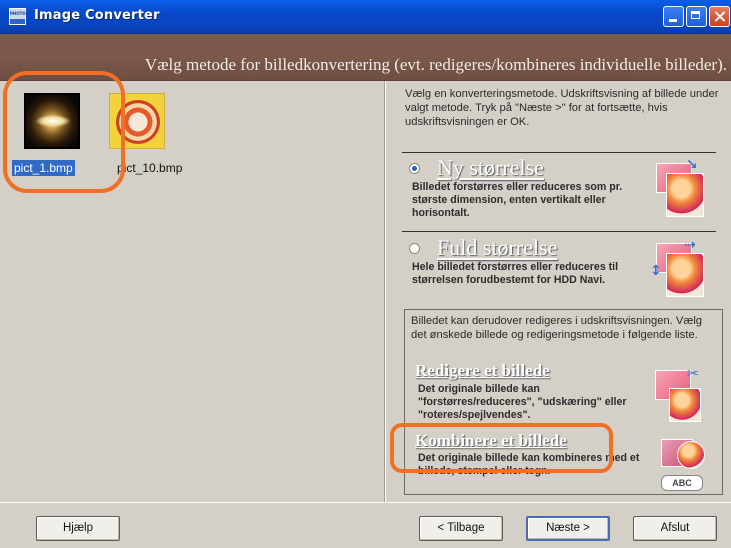 This screenshot has height=548, width=731. I want to click on thumbnail-label-pict-1: pict_1.bmp, so click(43, 168).